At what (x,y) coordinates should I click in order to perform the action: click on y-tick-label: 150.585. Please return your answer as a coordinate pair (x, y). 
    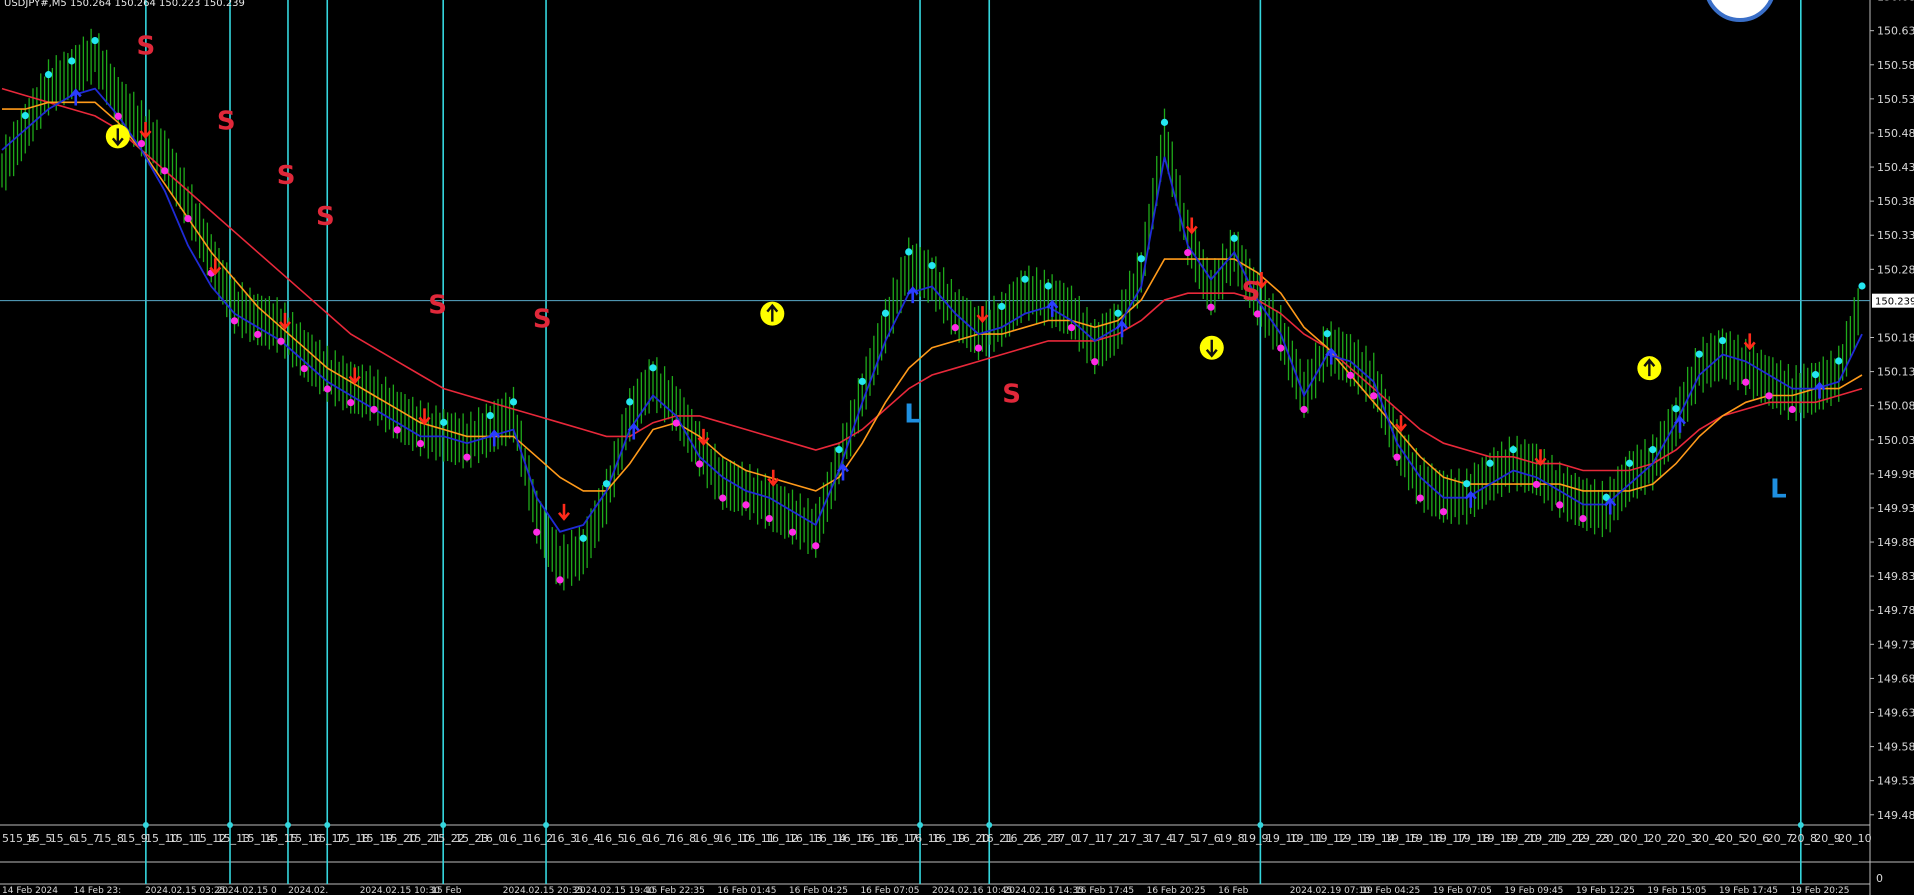
    Looking at the image, I should click on (1895, 65).